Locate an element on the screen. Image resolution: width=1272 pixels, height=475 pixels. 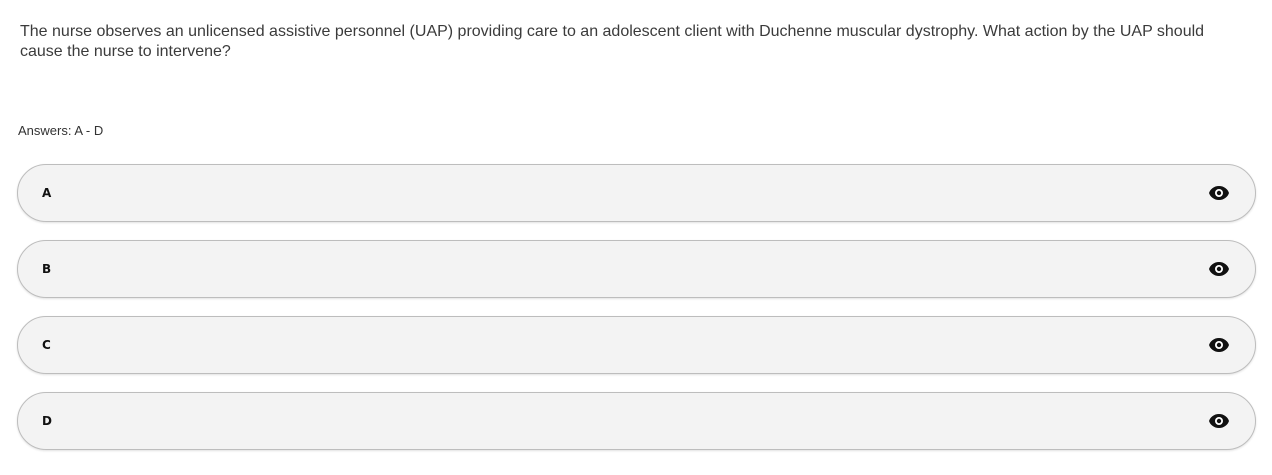
option-letter: B is located at coordinates (47, 269).